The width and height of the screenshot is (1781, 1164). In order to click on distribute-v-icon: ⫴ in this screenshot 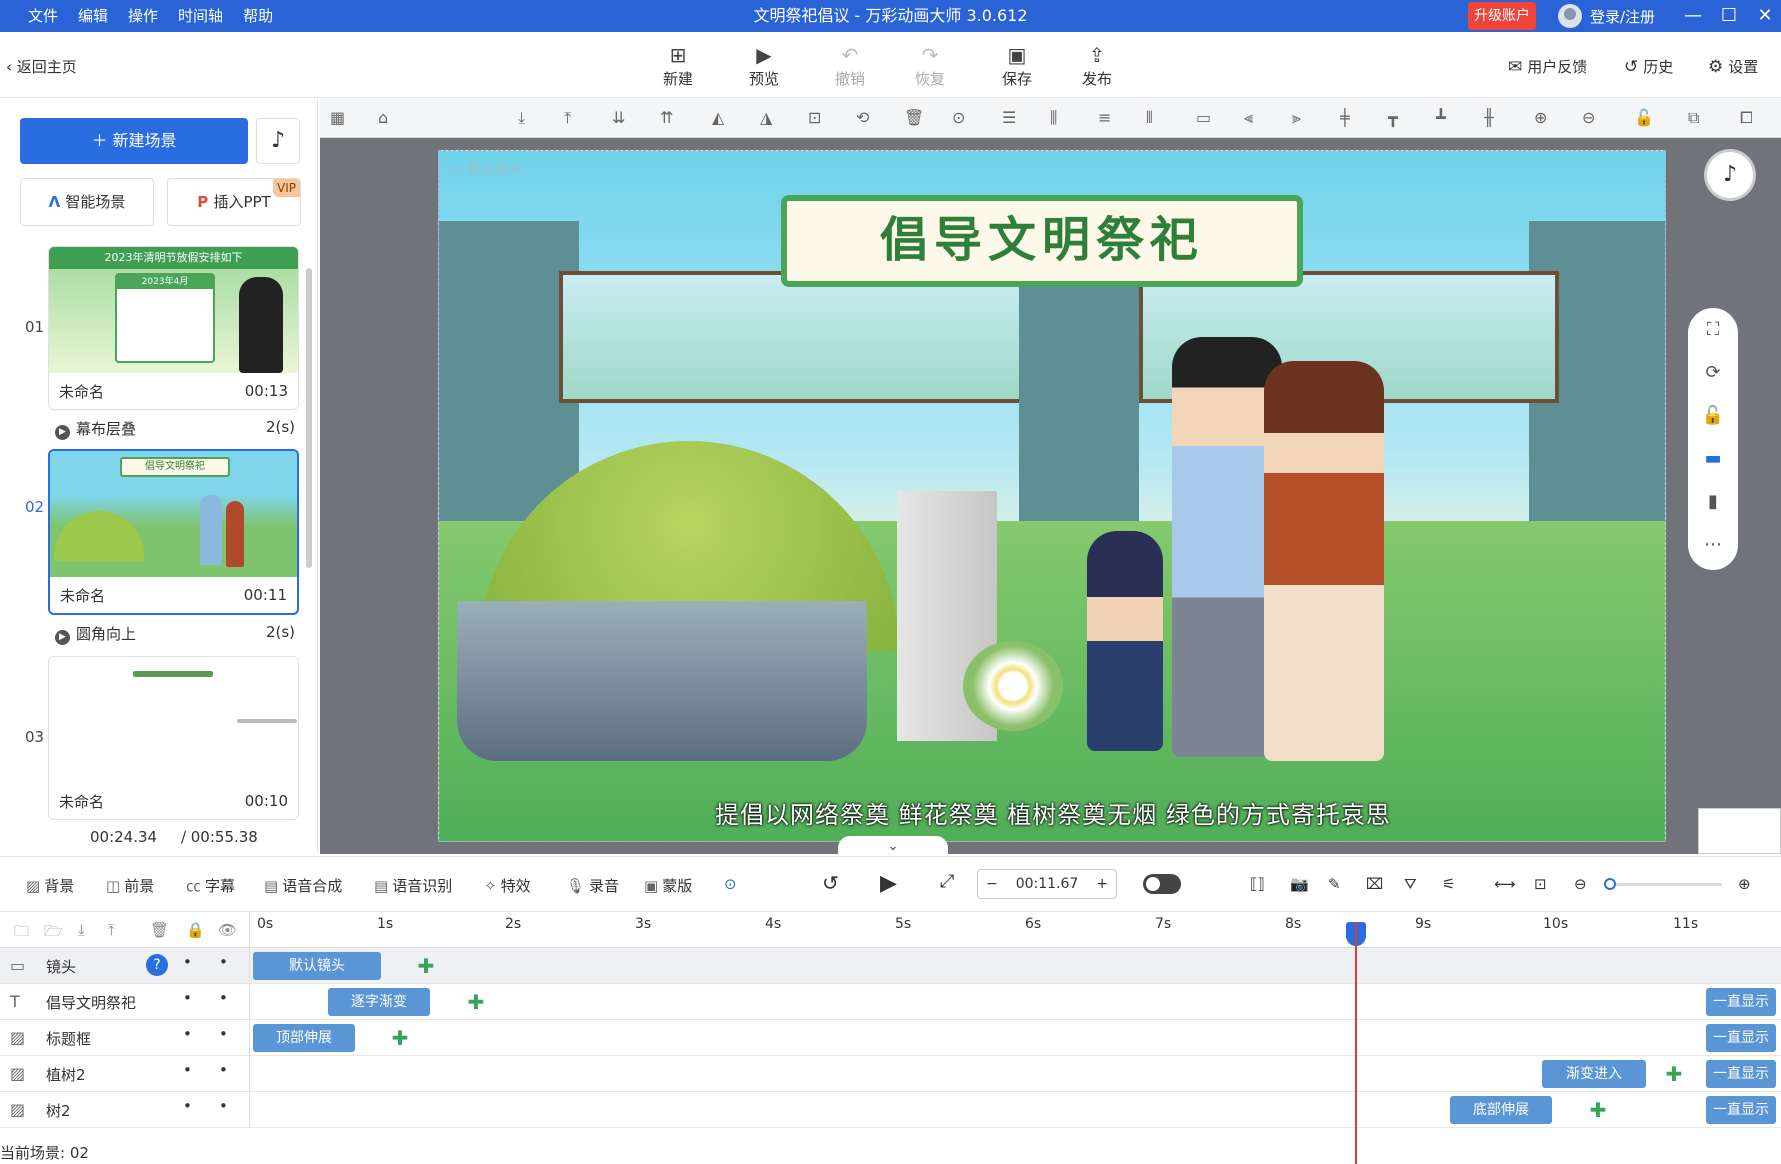, I will do `click(1149, 118)`.